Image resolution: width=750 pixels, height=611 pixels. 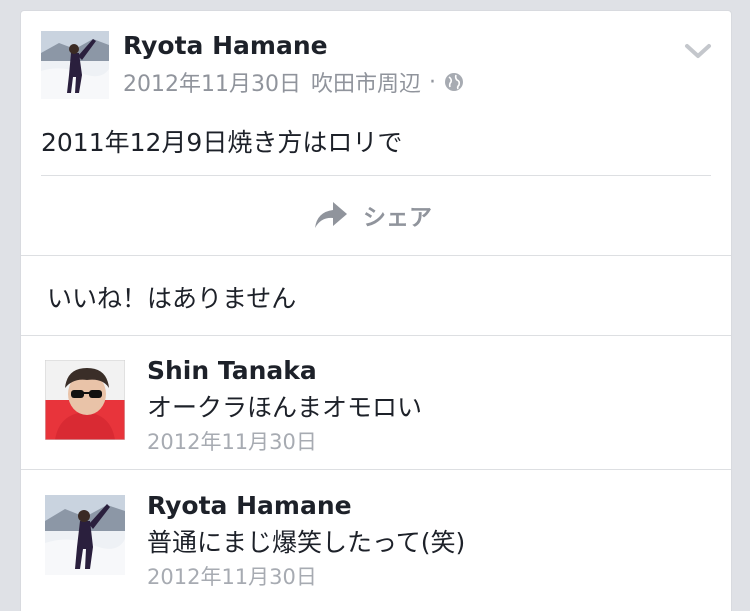 I want to click on post-meta: 2012年11月30日 吹田市周辺 ·, so click(x=293, y=82).